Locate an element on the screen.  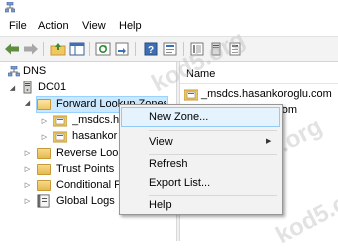
forward-button is located at coordinates (31, 49).